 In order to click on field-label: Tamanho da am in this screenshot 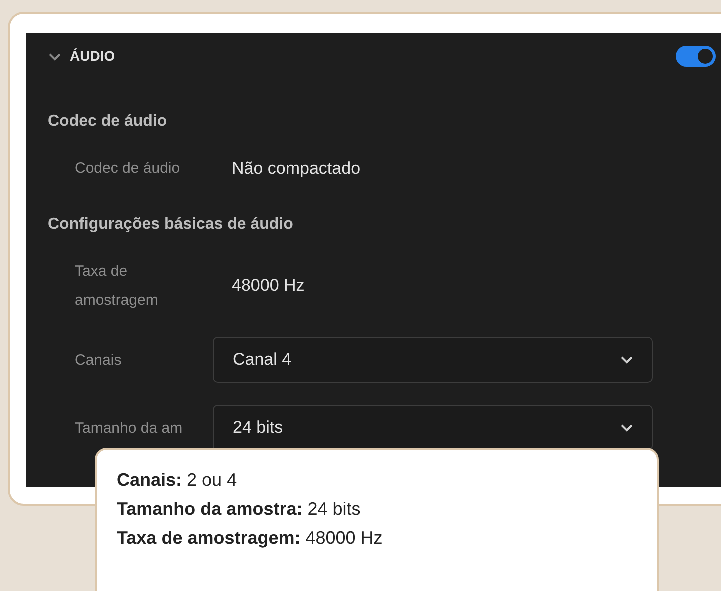, I will do `click(129, 428)`.